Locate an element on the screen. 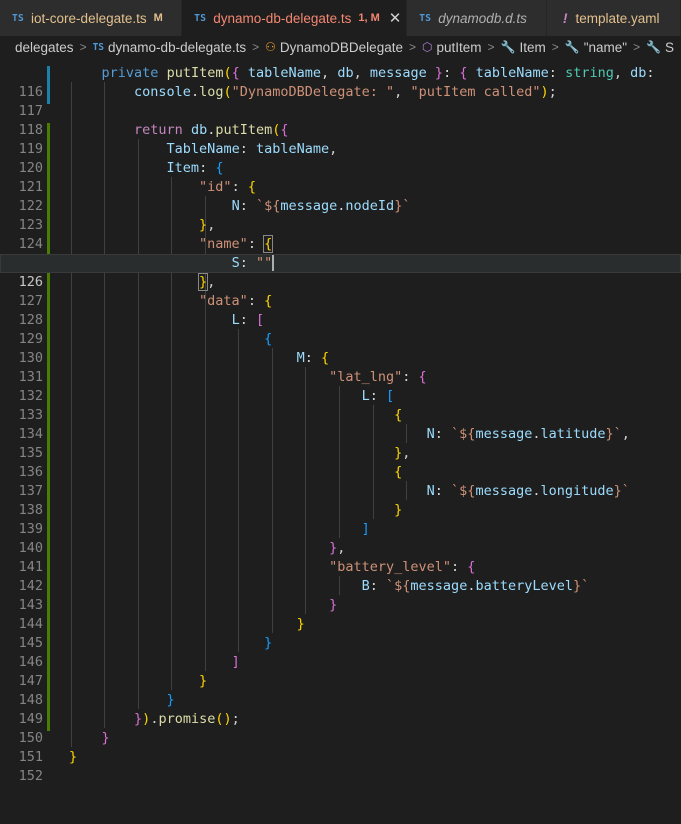 This screenshot has width=681, height=824. code-line: 147 ] is located at coordinates (340, 671).